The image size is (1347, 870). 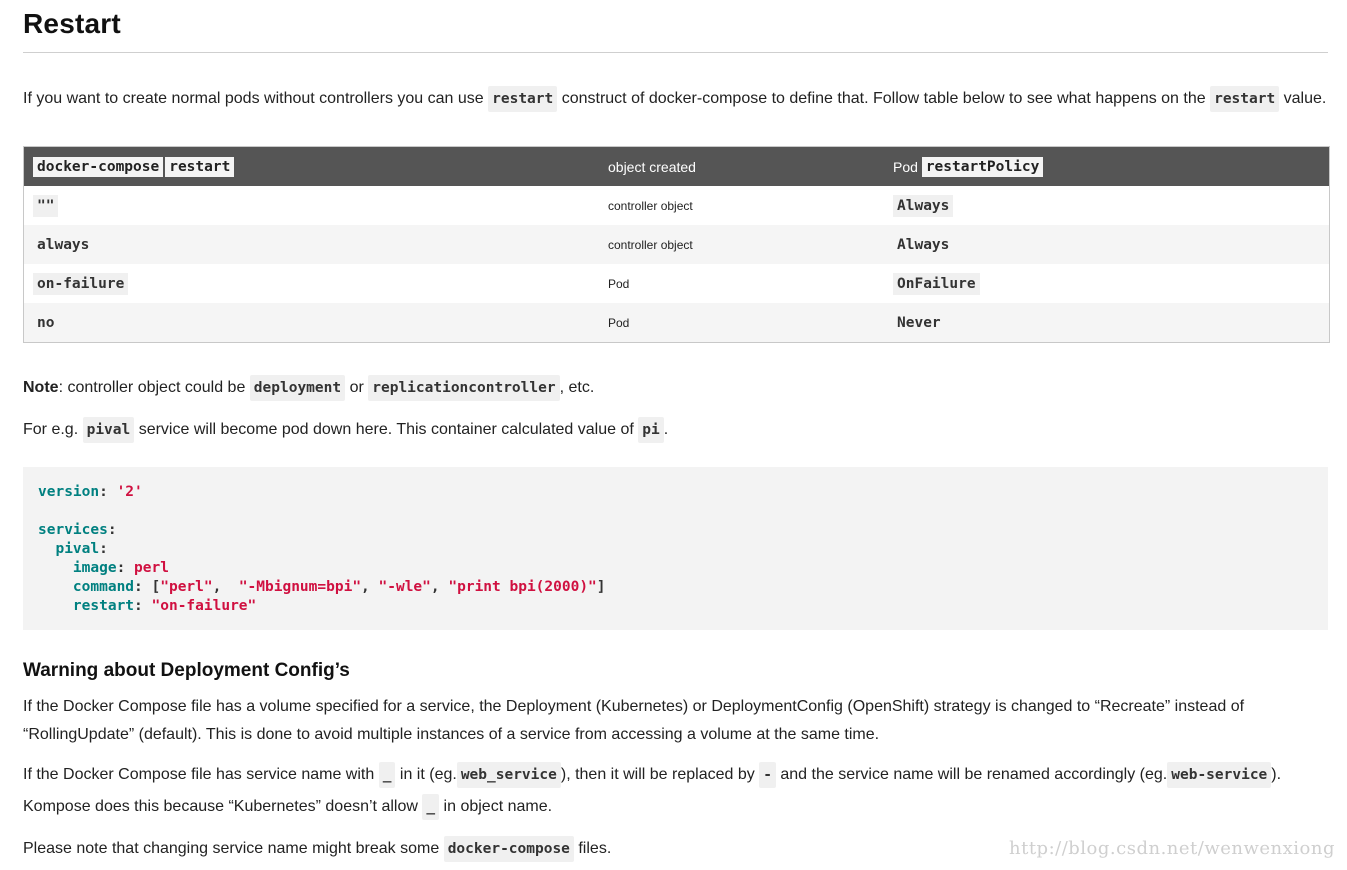 What do you see at coordinates (508, 849) in the screenshot?
I see `p4-code-docker-compose: docker-compose` at bounding box center [508, 849].